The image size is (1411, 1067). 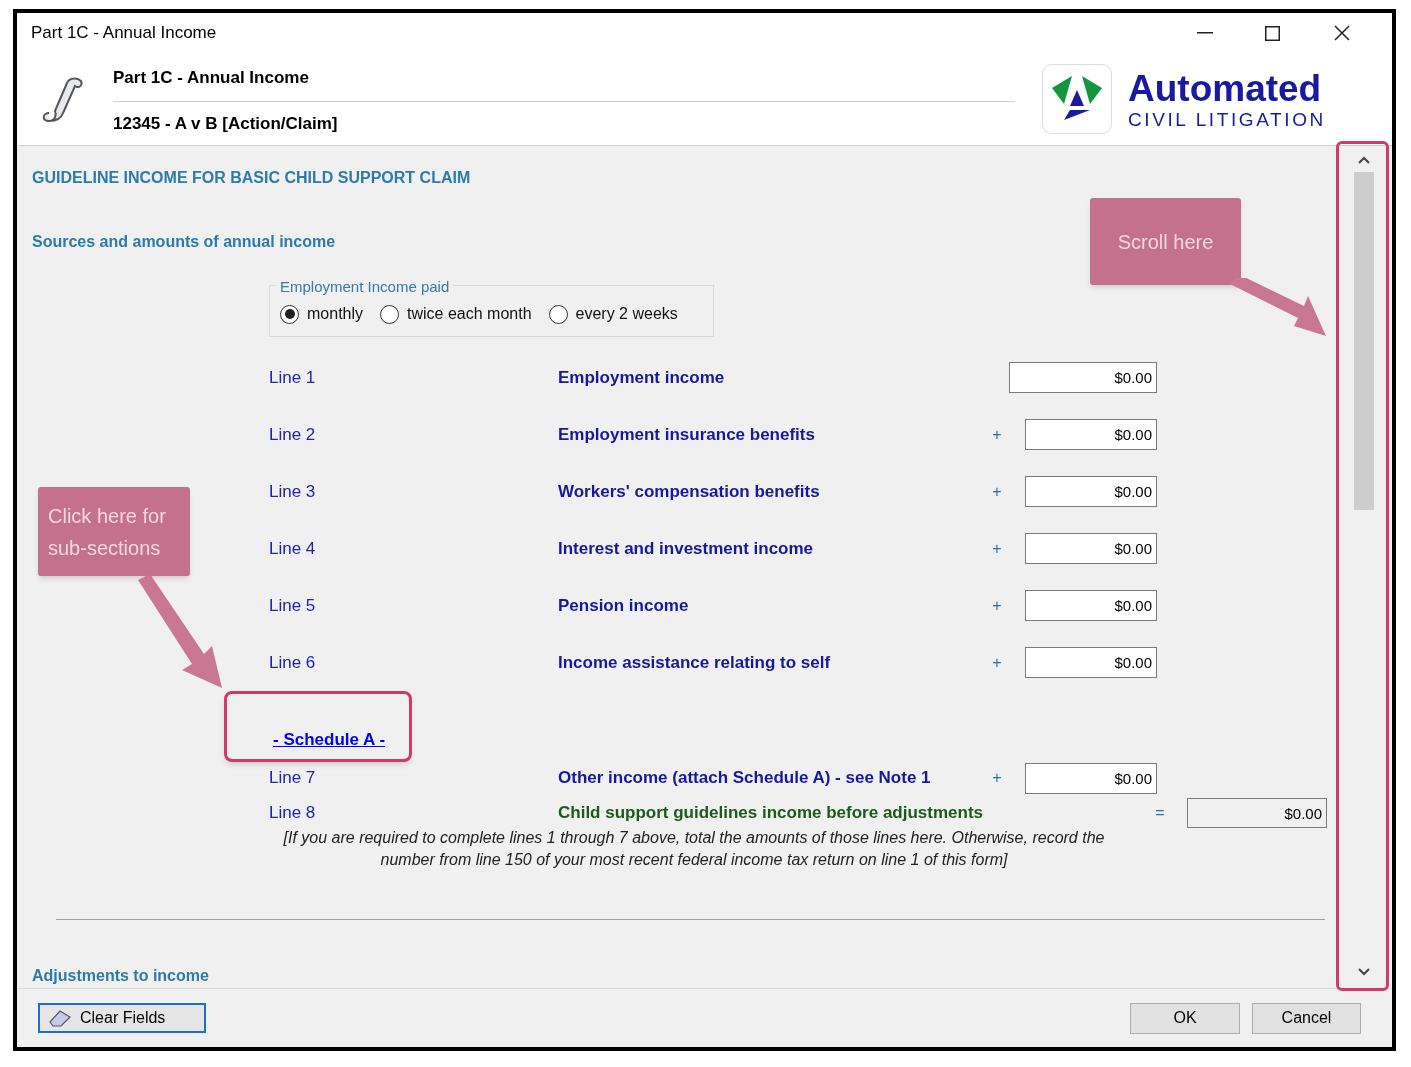 I want to click on logo-name: Automated, so click(x=1225, y=88).